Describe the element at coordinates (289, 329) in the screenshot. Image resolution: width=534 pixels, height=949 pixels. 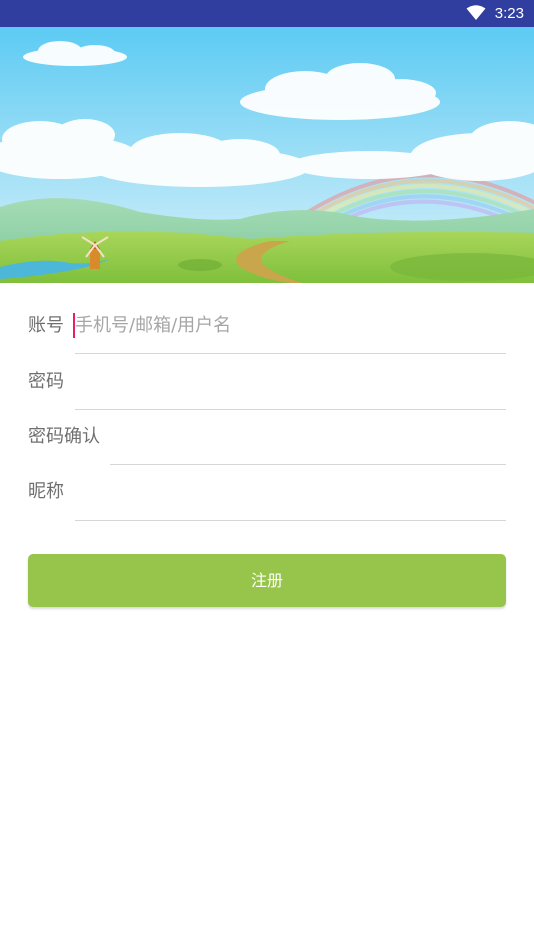
I see `account-input: 手机号/邮箱/用户名` at that location.